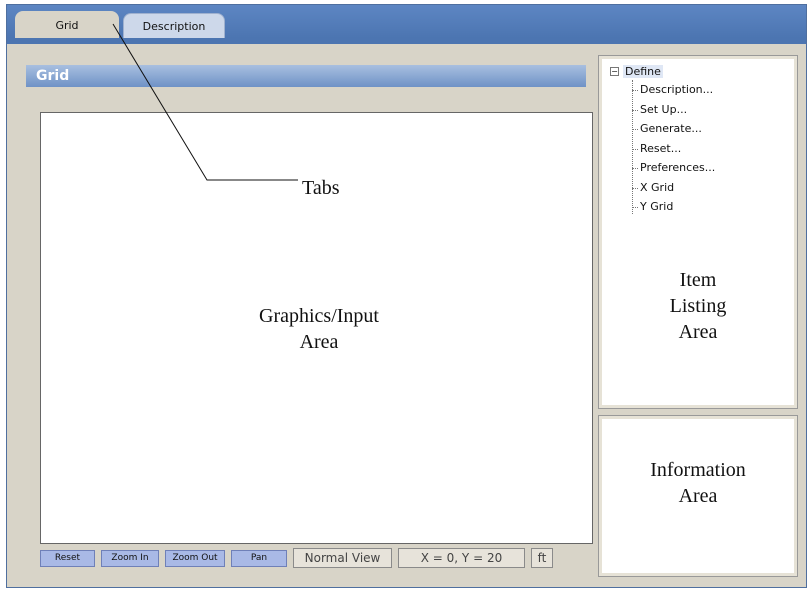 The height and width of the screenshot is (592, 809). I want to click on item-listing-annotation: Item Listing Area, so click(698, 306).